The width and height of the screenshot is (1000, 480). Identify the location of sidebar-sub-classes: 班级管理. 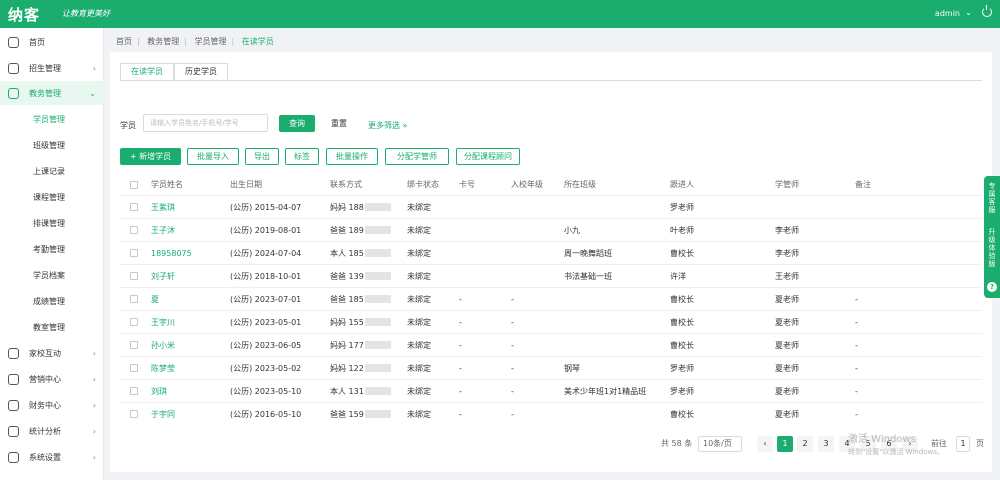
(52, 145).